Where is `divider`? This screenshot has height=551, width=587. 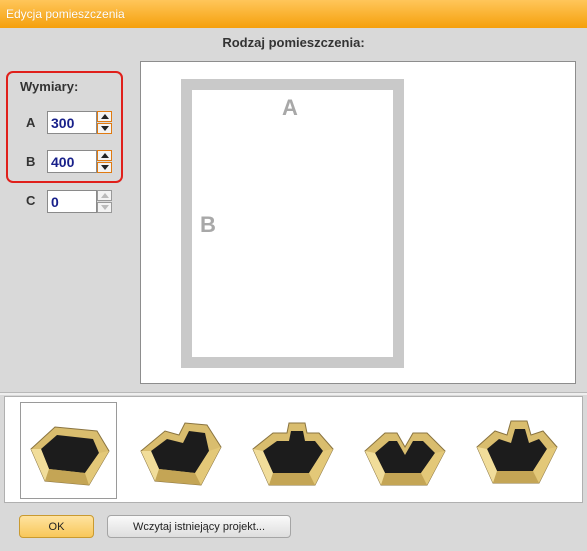
divider is located at coordinates (293, 393).